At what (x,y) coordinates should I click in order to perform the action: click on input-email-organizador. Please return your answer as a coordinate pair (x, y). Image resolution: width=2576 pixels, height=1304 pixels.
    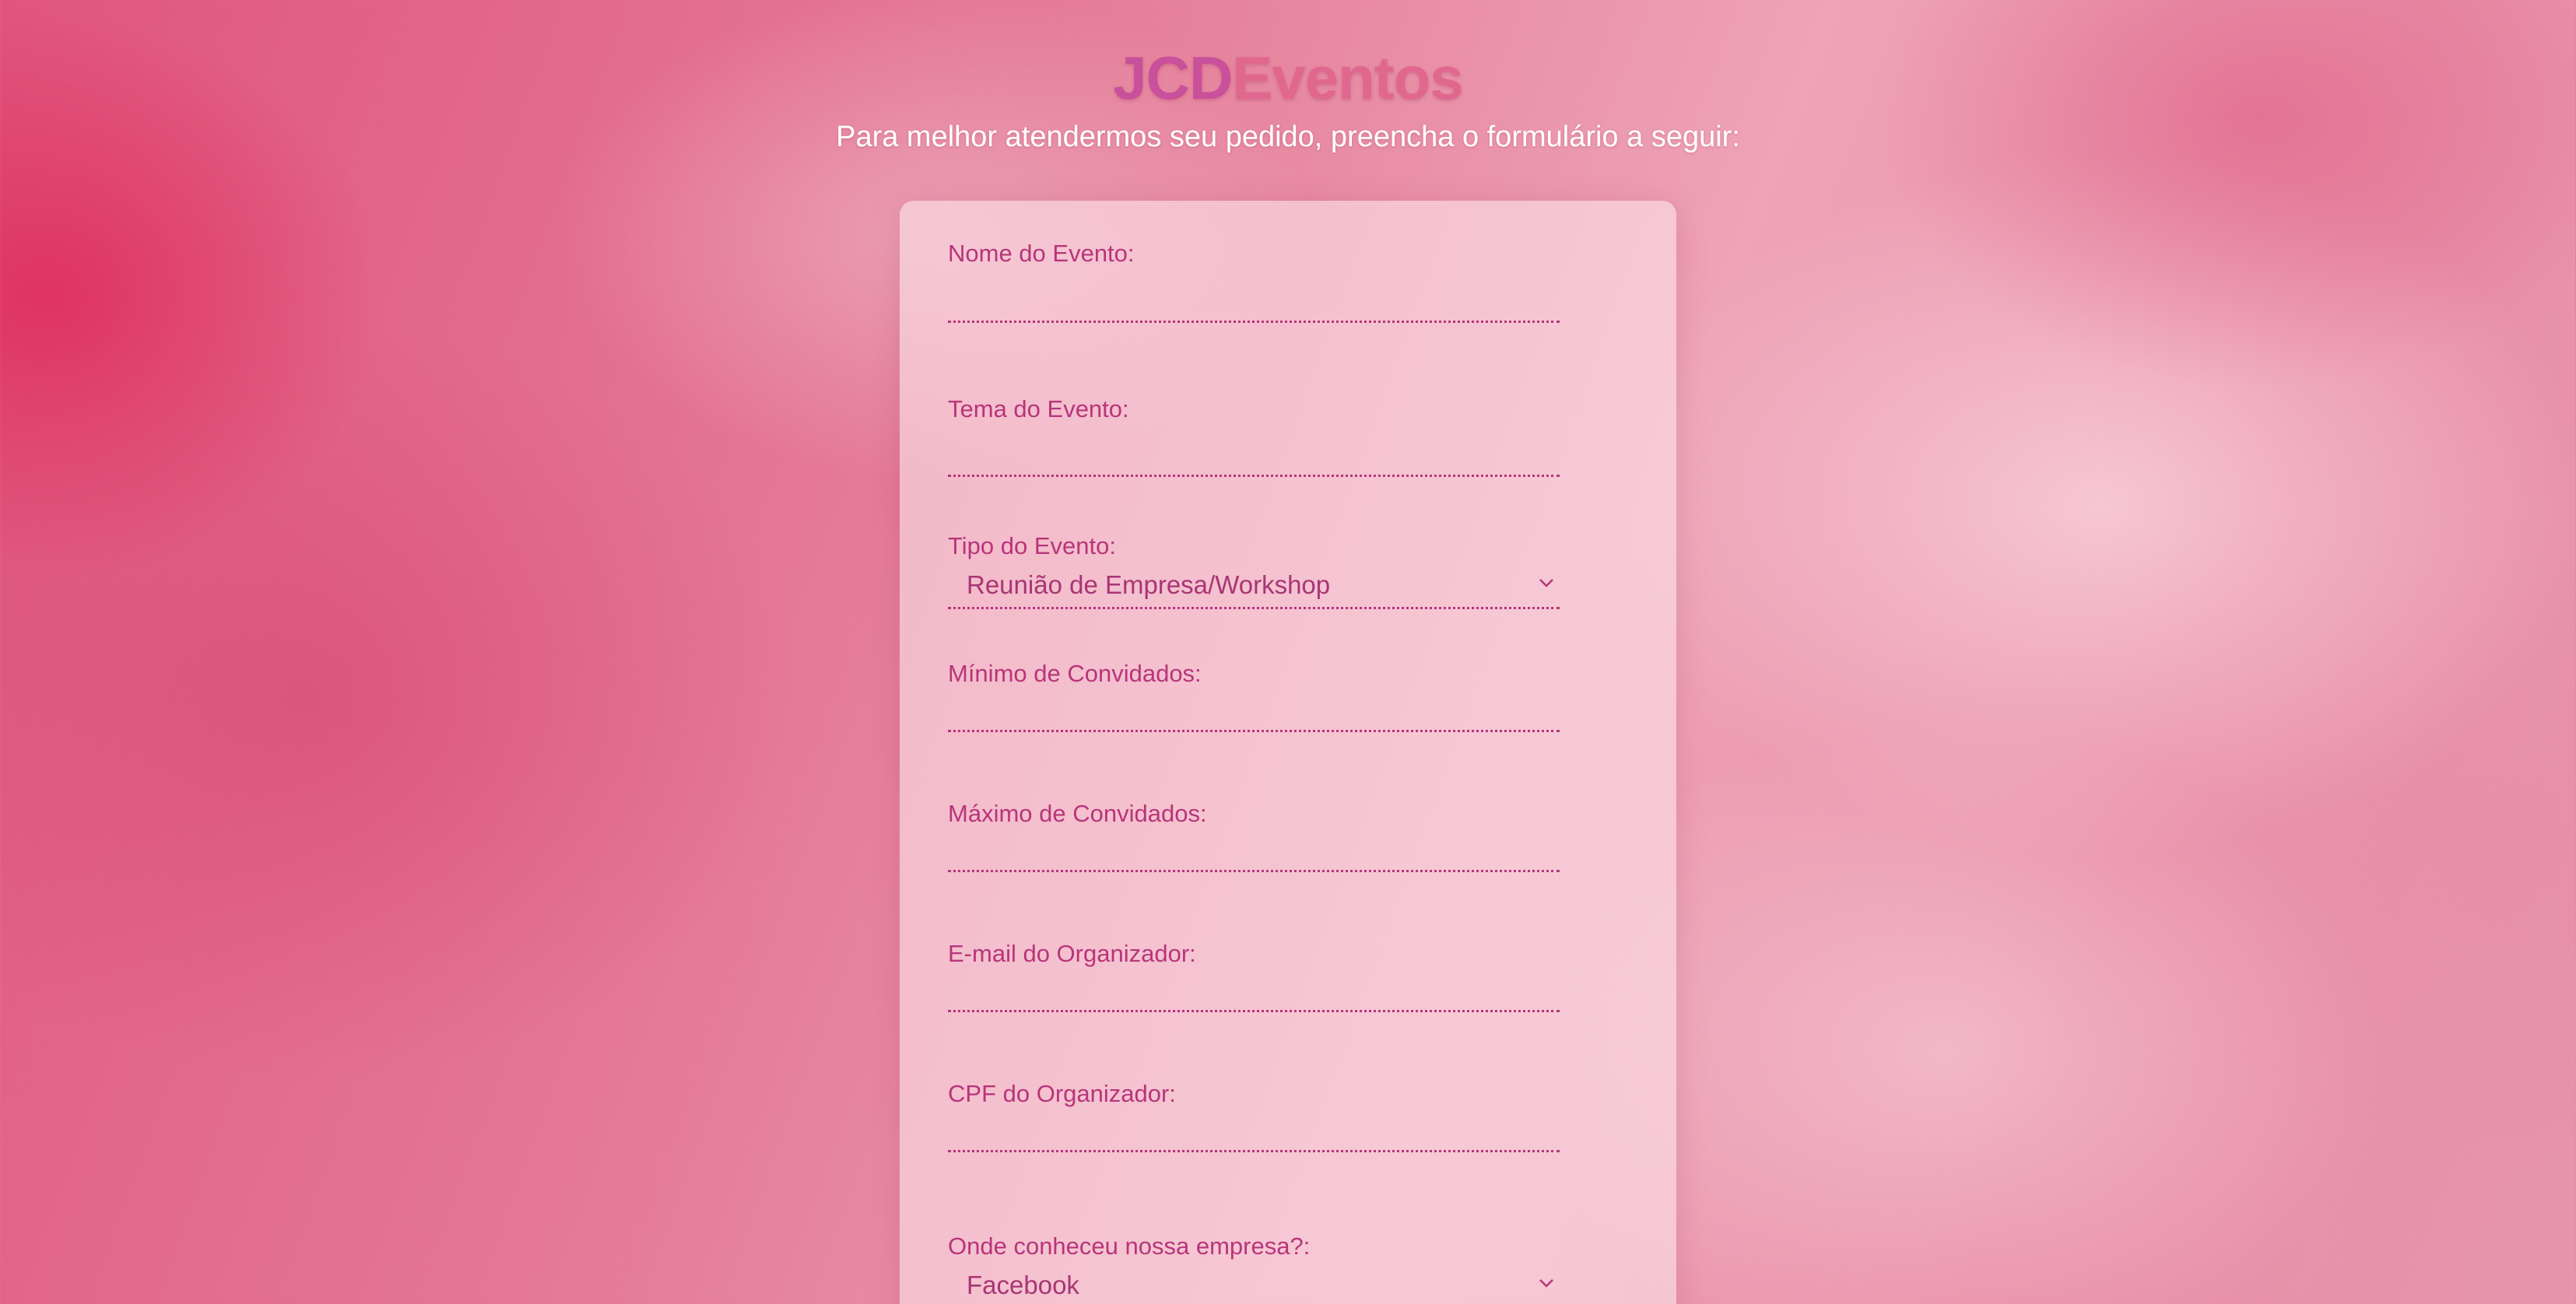
    Looking at the image, I should click on (1254, 1011).